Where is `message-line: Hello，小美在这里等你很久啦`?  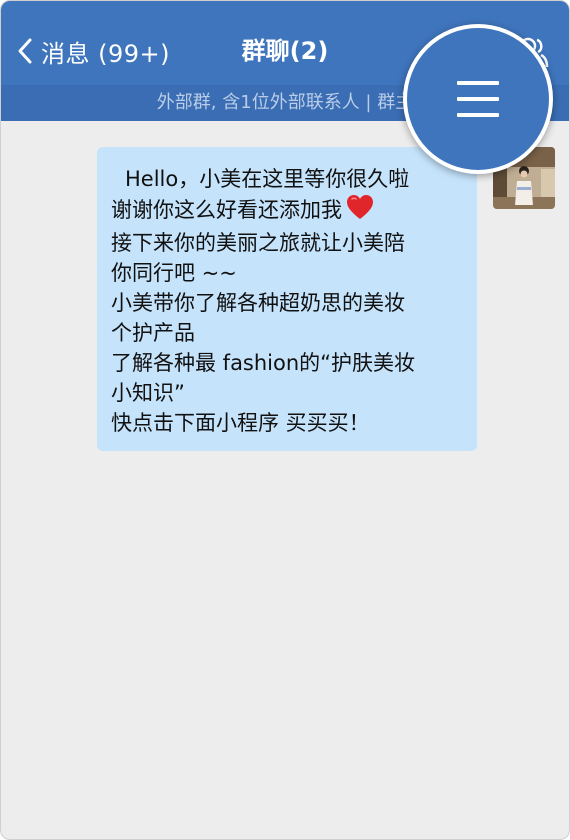
message-line: Hello，小美在这里等你很久啦 is located at coordinates (267, 179).